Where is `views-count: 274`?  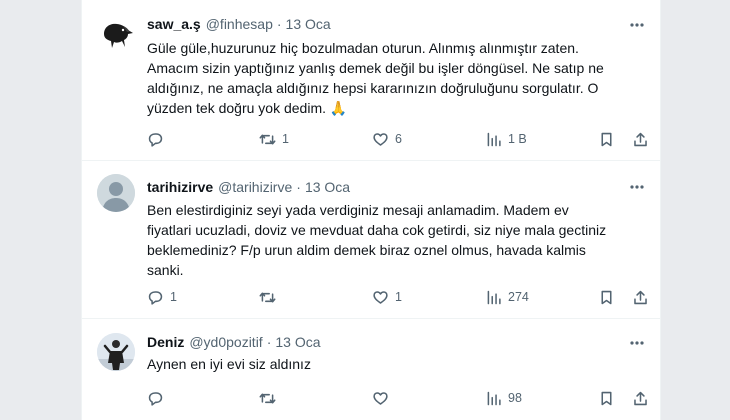
views-count: 274 is located at coordinates (518, 297).